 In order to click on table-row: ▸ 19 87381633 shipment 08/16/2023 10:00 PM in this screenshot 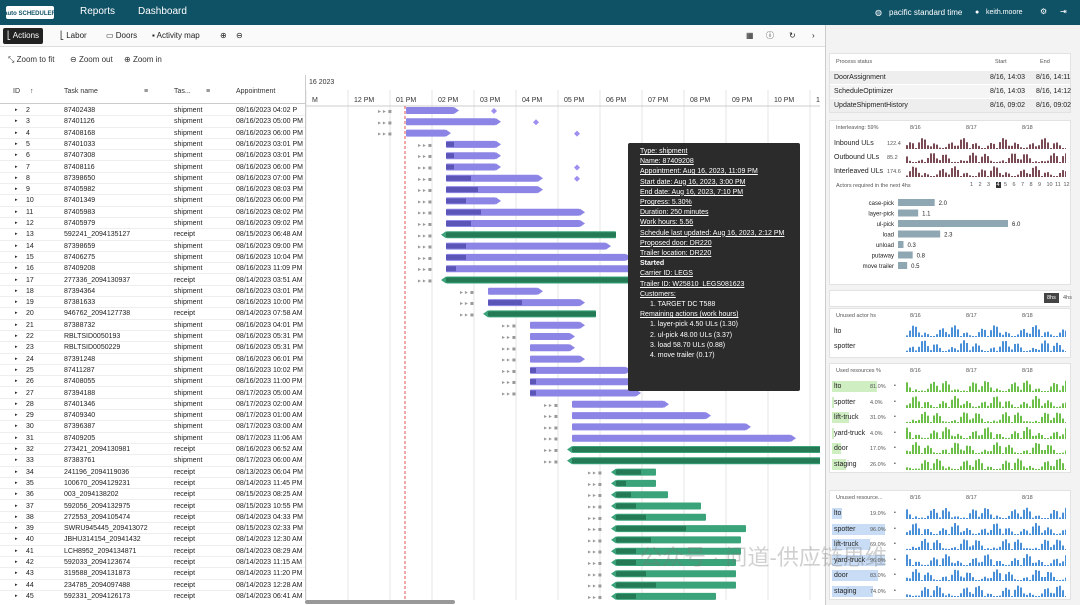, I will do `click(152, 303)`.